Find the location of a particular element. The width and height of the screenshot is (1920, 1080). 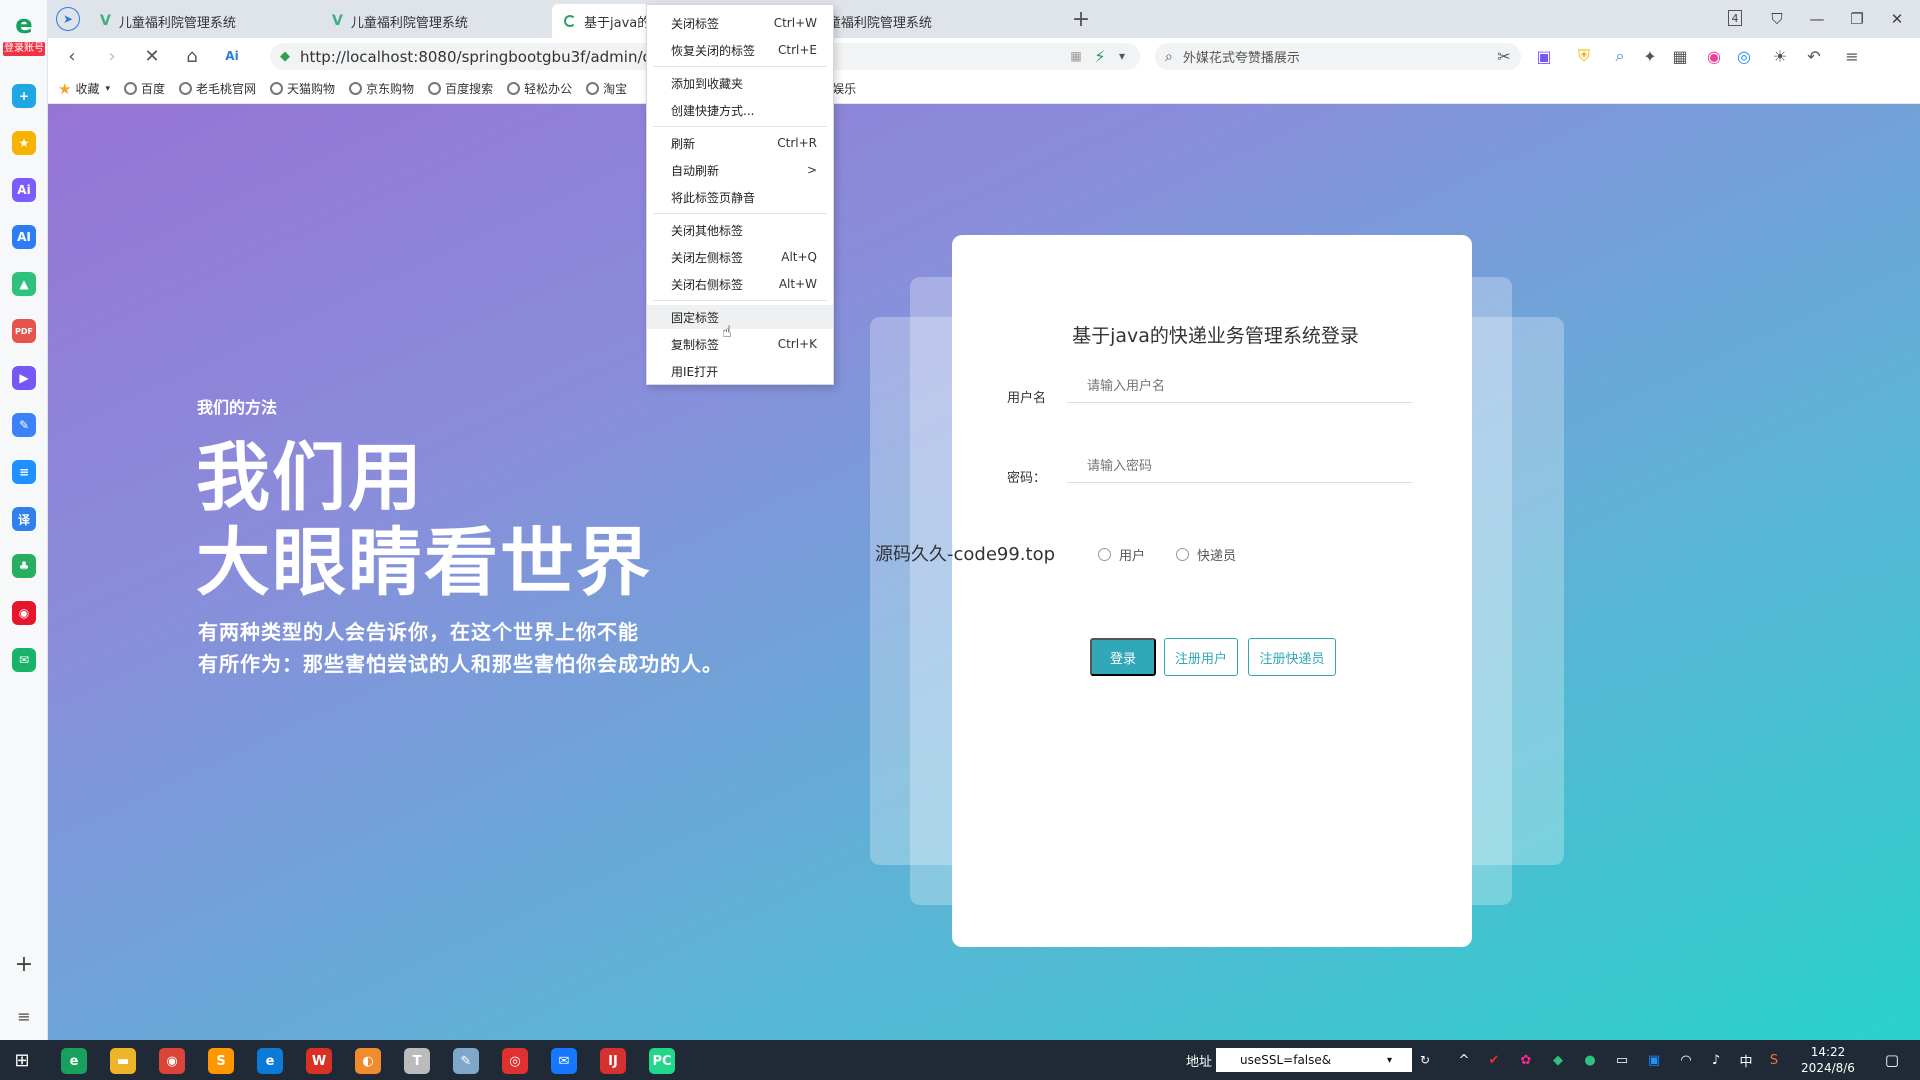

taskbar-typora: T is located at coordinates (417, 1061).